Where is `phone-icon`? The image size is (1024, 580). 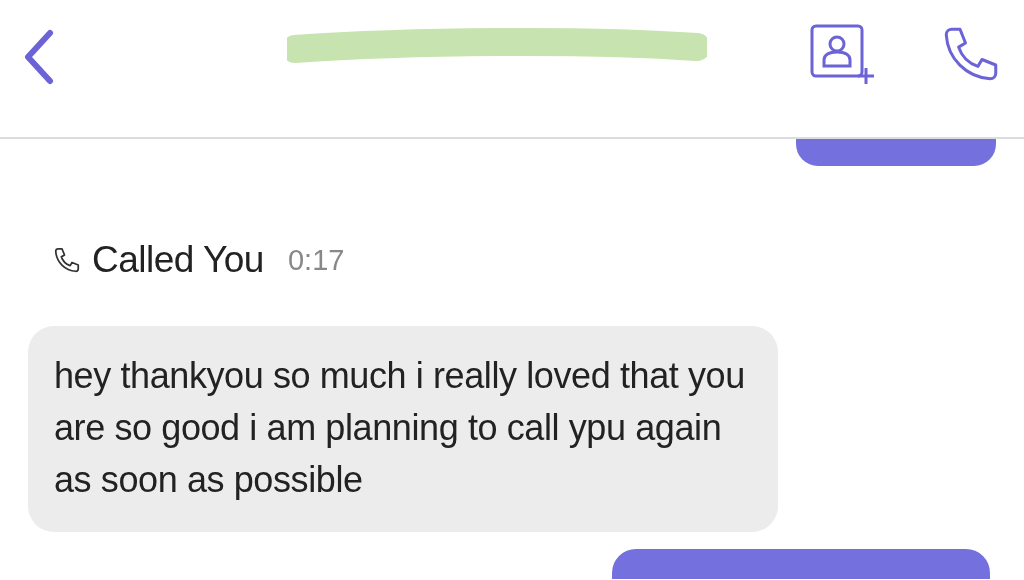 phone-icon is located at coordinates (67, 260).